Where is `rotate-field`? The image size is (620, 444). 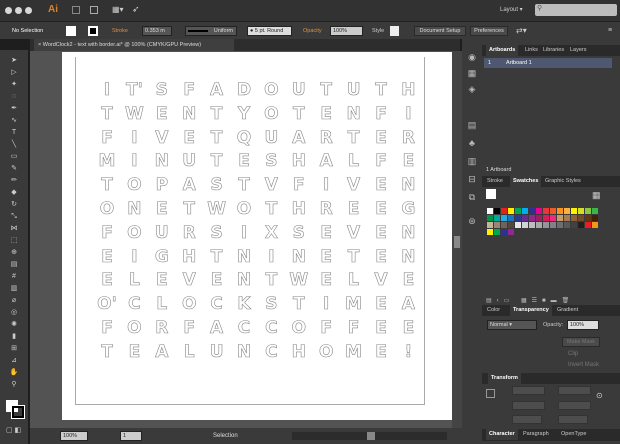
rotate-field is located at coordinates (527, 419).